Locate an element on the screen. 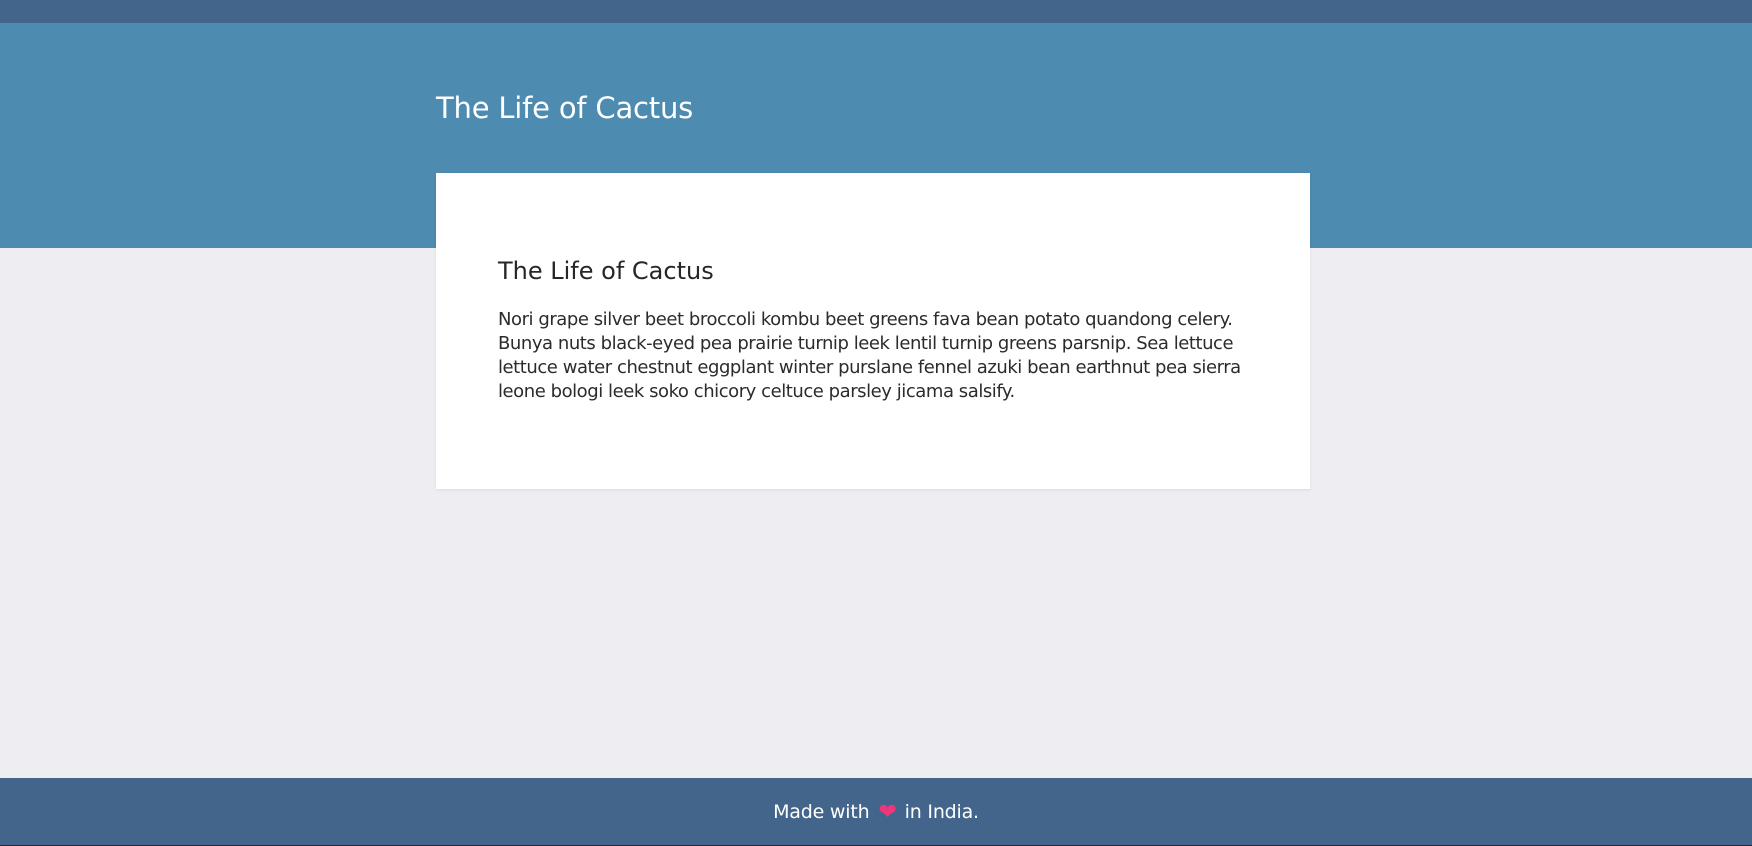 This screenshot has height=846, width=1752. footer-text-before: Made with is located at coordinates (821, 812).